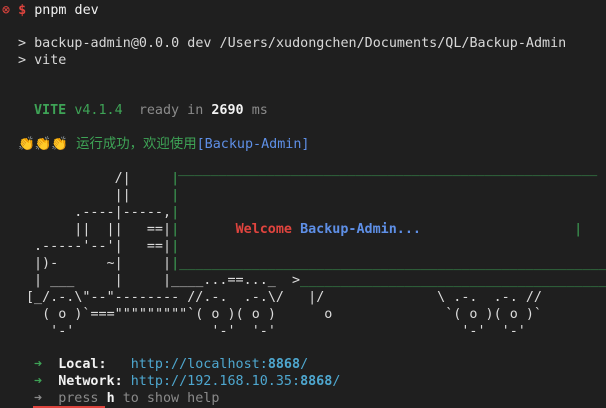 This screenshot has width=606, height=408. I want to click on prompt-line: ⊗ $ pnpm dev, so click(50, 10).